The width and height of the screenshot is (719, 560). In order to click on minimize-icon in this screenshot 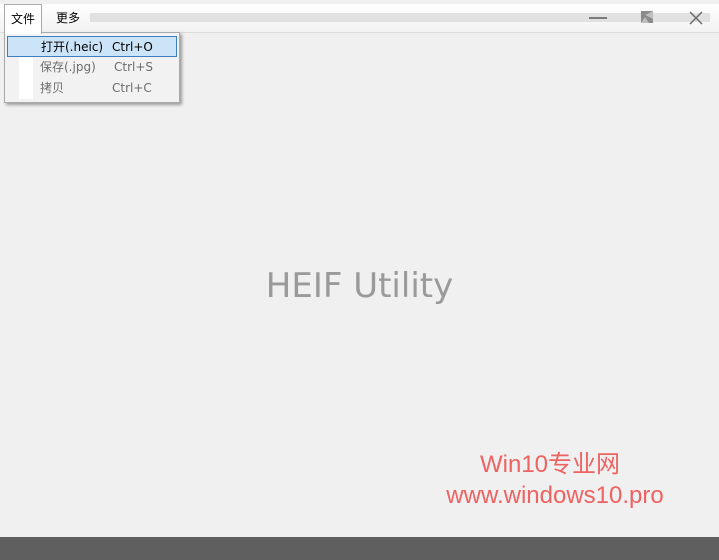, I will do `click(598, 18)`.